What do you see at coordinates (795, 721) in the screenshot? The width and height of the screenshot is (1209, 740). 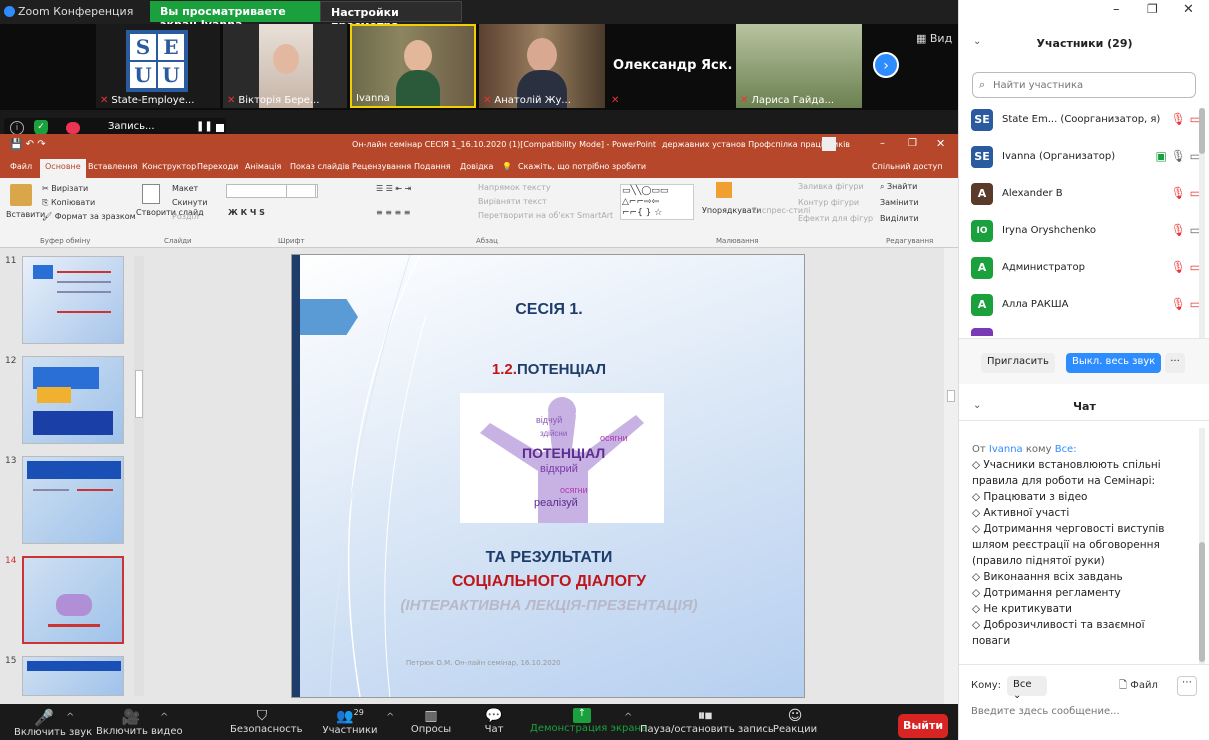 I see `reactions-button: ☺ Реакции` at bounding box center [795, 721].